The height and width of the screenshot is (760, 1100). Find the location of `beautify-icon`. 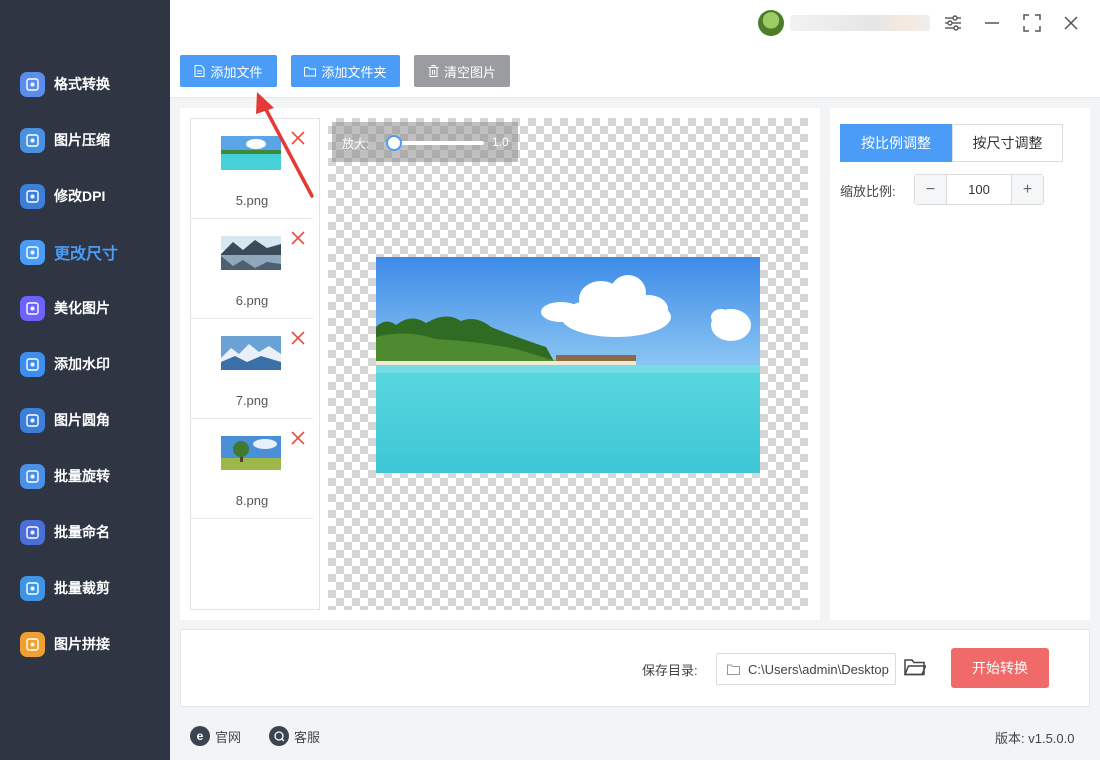

beautify-icon is located at coordinates (32, 308).